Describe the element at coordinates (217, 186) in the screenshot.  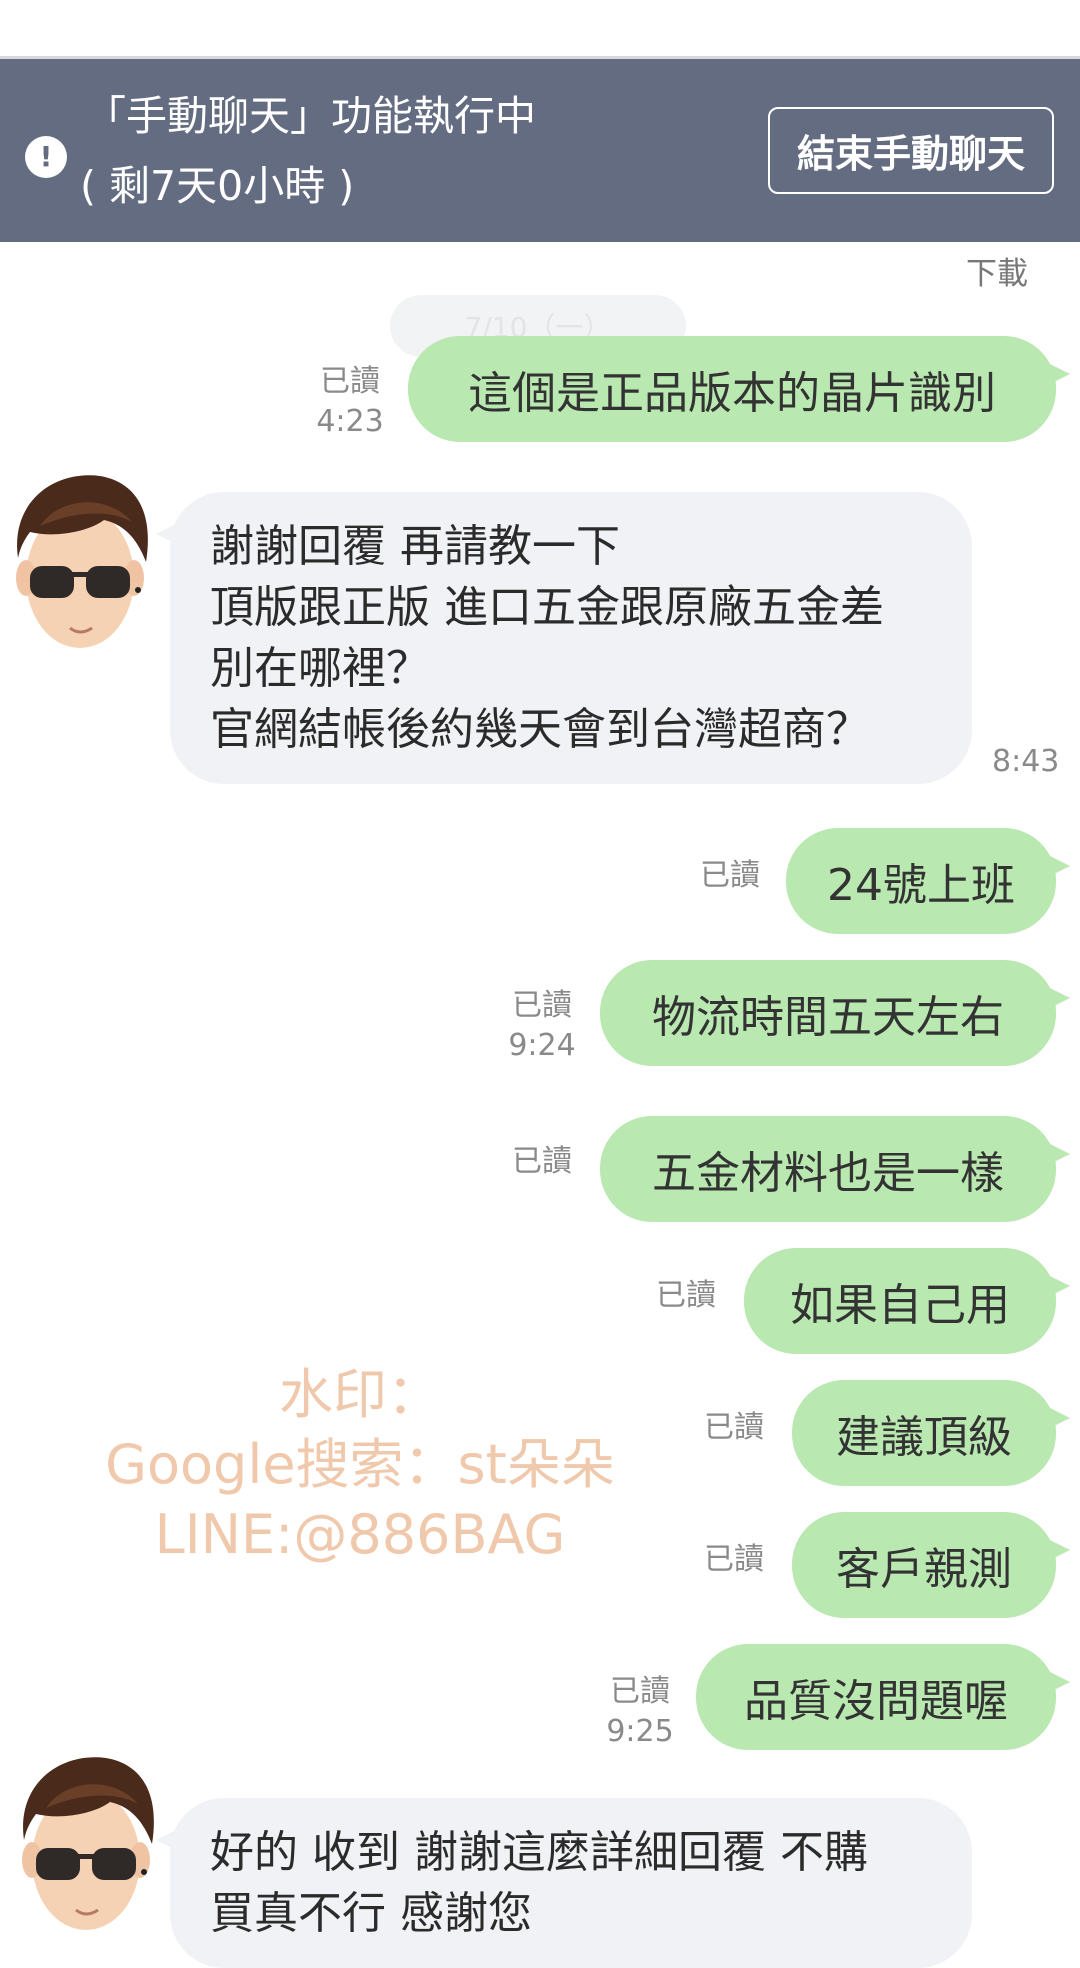
I see `banner-remaining-time: ( 剩7天0小時 )` at that location.